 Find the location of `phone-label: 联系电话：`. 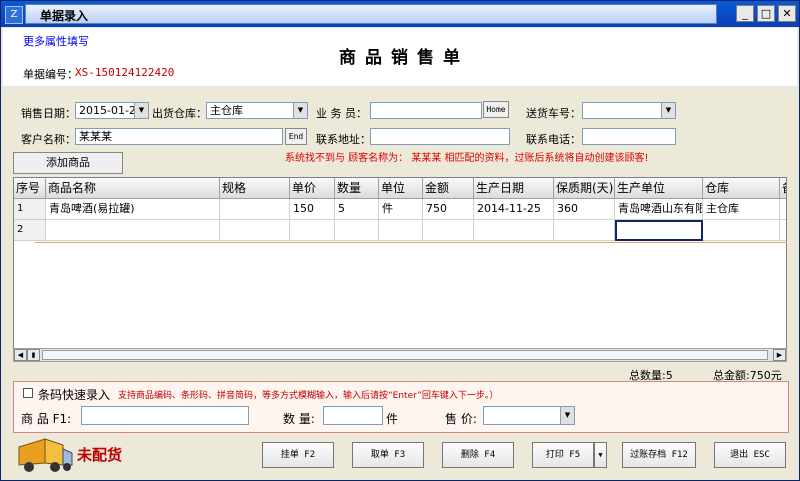

phone-label: 联系电话： is located at coordinates (553, 139).